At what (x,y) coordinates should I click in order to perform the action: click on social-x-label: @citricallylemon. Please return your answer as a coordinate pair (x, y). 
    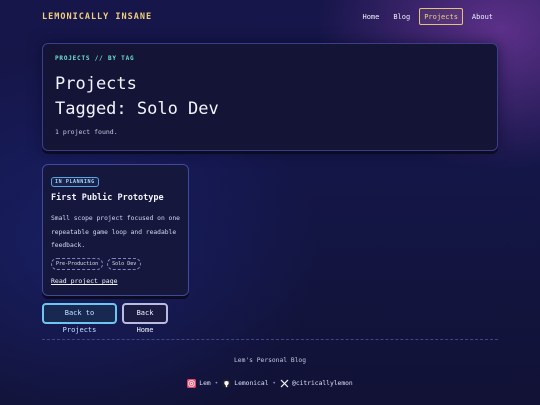
    Looking at the image, I should click on (322, 383).